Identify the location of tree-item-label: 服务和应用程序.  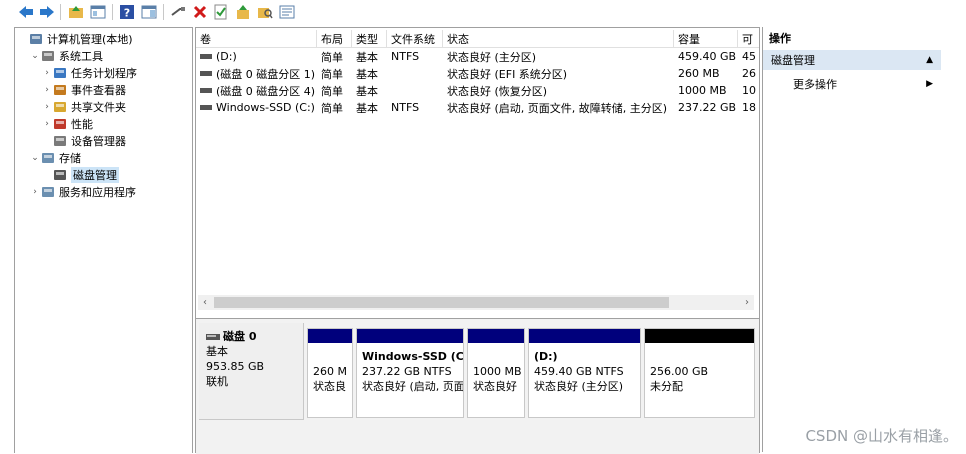
(97, 192).